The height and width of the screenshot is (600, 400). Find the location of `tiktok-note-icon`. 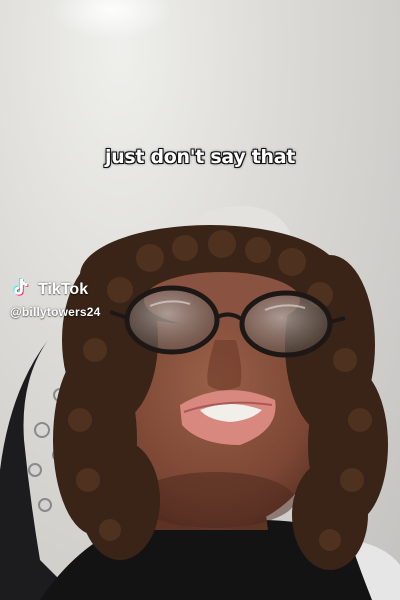

tiktok-note-icon is located at coordinates (21, 289).